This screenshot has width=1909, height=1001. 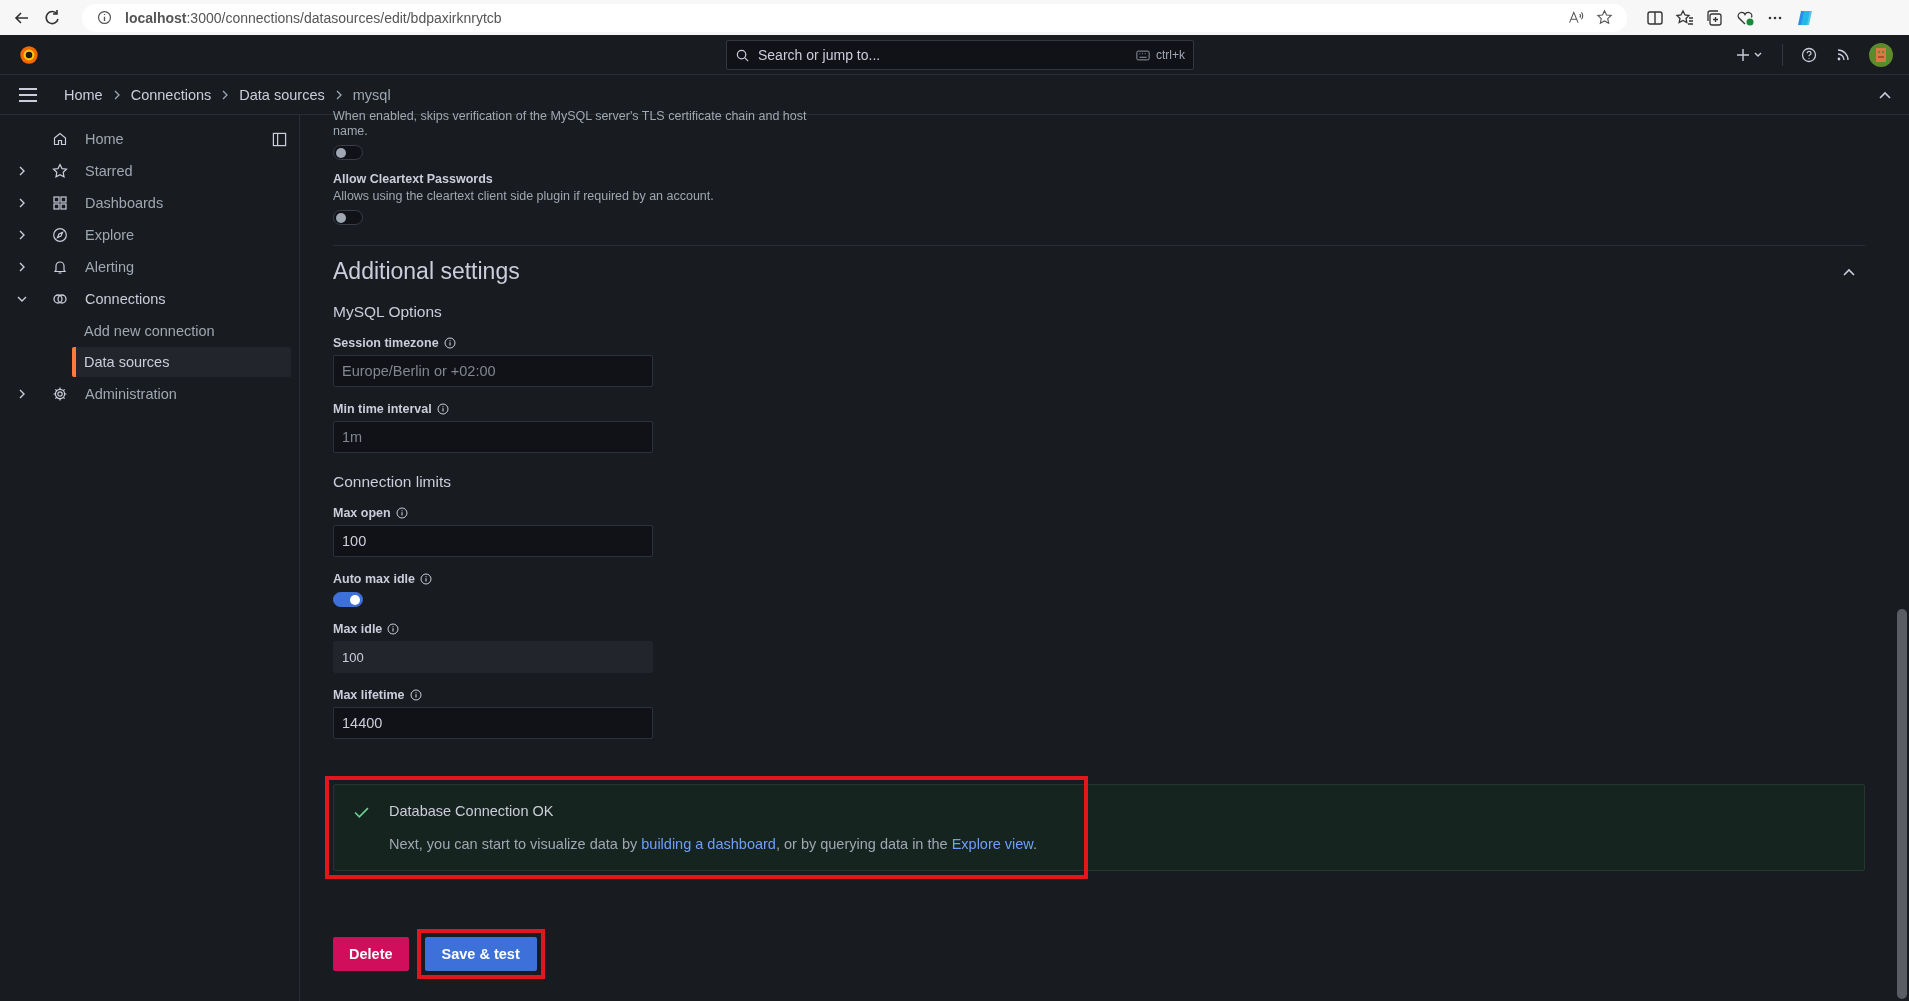 I want to click on collapse-icon, so click(x=1849, y=271).